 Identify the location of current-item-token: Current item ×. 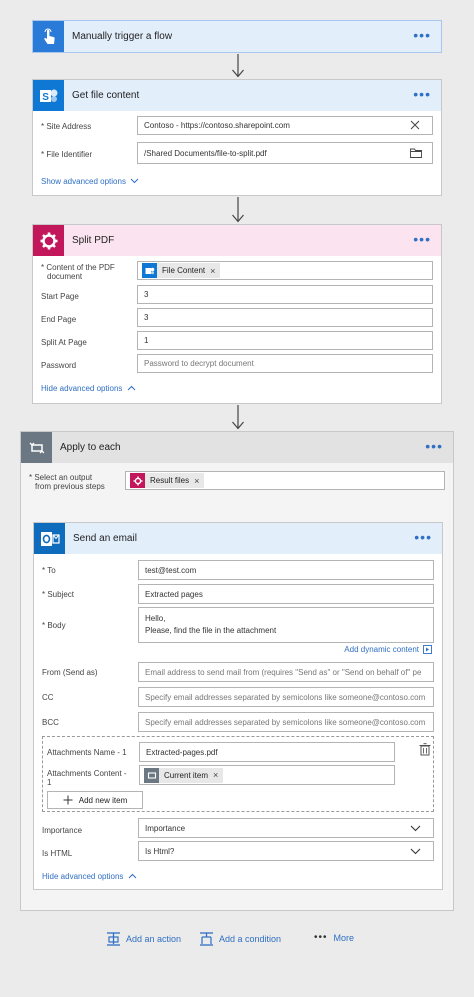
(184, 775).